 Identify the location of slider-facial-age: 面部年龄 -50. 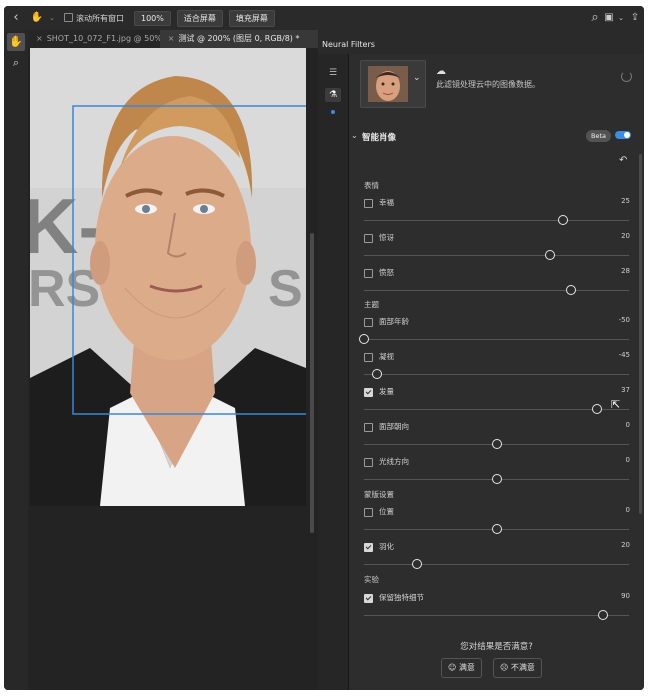
(496, 332).